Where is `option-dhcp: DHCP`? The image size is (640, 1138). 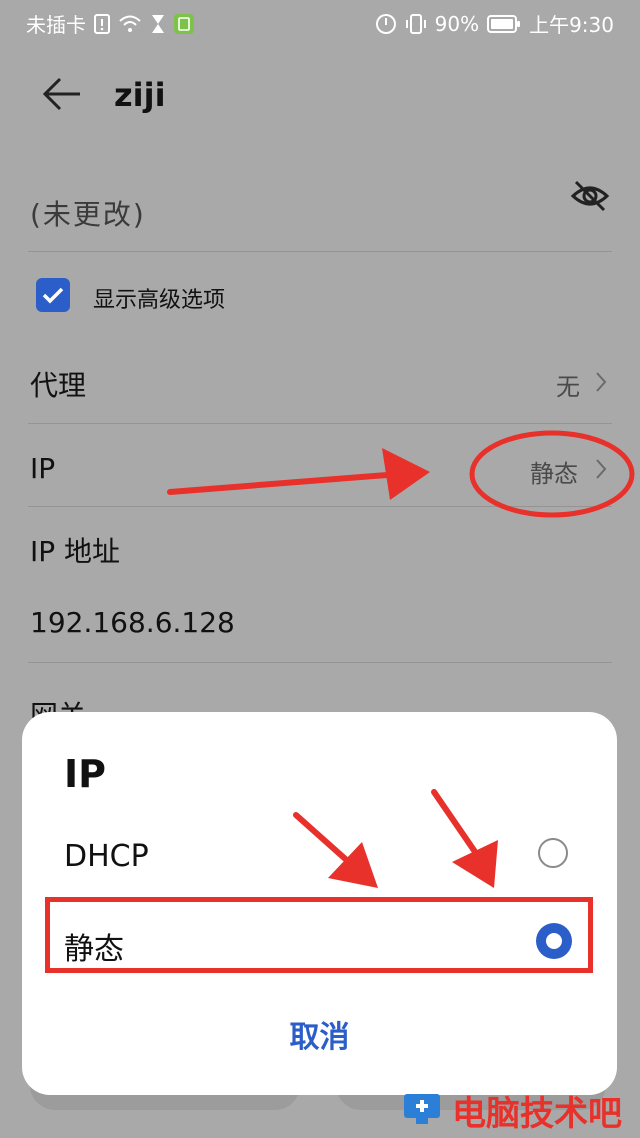 option-dhcp: DHCP is located at coordinates (319, 857).